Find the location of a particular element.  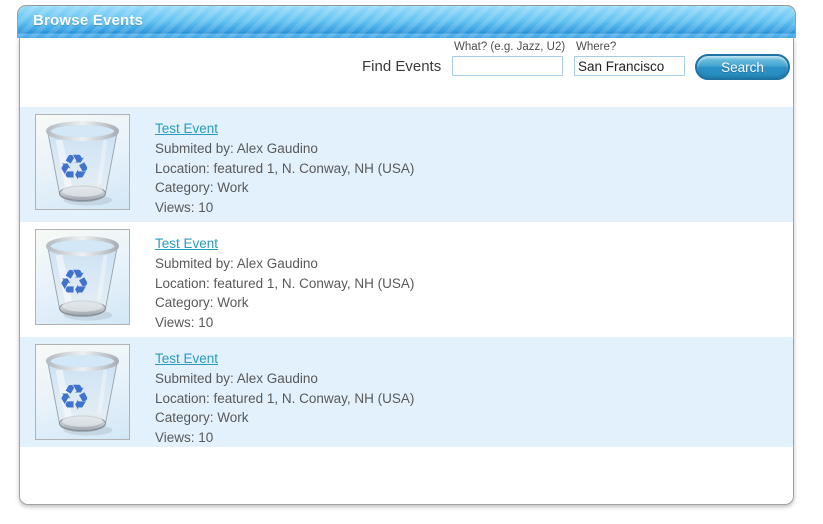

where-field: Where? is located at coordinates (629, 58).